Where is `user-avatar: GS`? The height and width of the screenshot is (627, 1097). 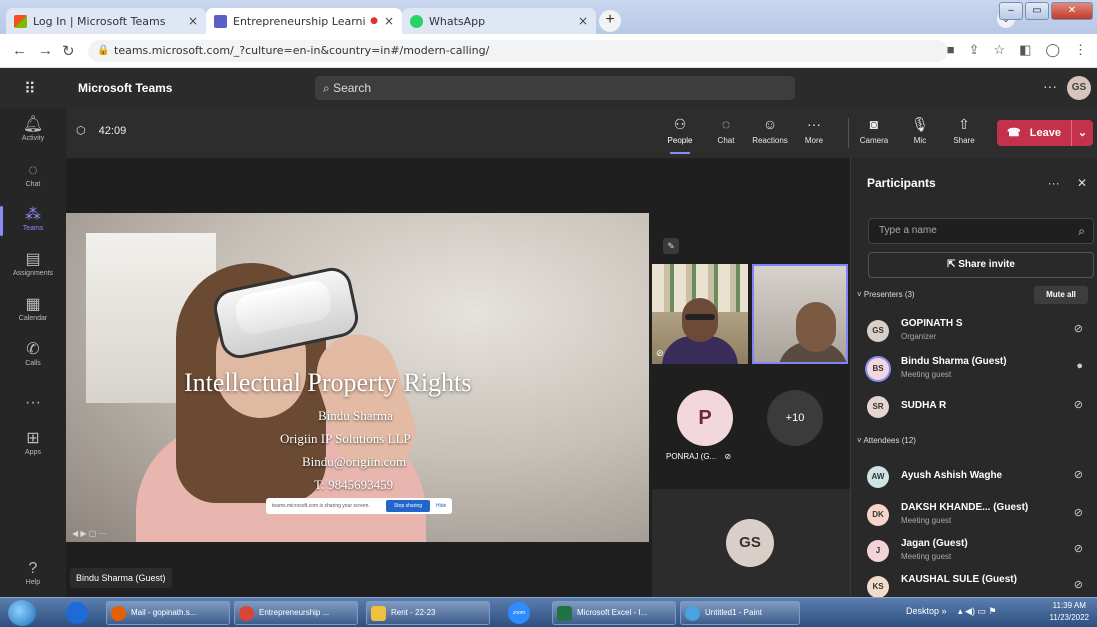 user-avatar: GS is located at coordinates (1079, 88).